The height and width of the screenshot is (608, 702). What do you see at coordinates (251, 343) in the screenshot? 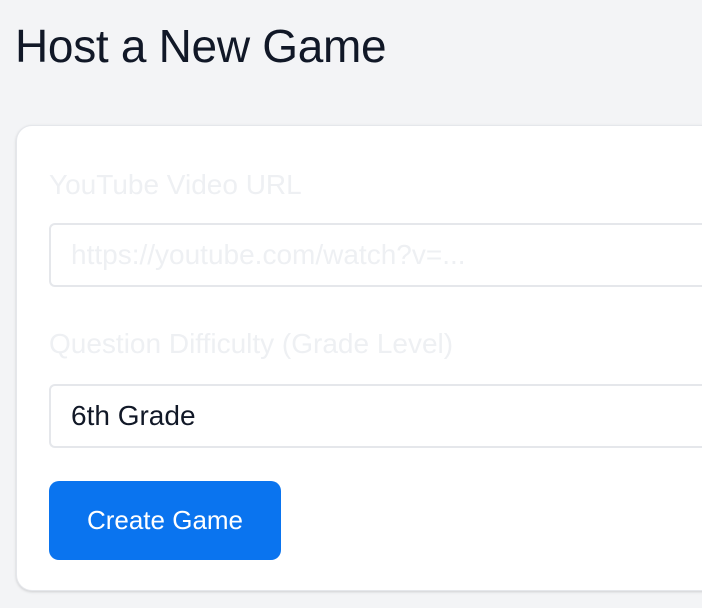
I see `difficulty-label: Question Difficulty (Grade Level)` at bounding box center [251, 343].